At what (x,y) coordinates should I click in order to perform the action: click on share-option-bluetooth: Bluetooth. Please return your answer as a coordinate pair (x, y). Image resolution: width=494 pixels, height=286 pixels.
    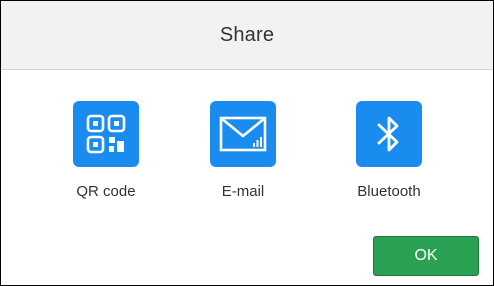
    Looking at the image, I should click on (389, 151).